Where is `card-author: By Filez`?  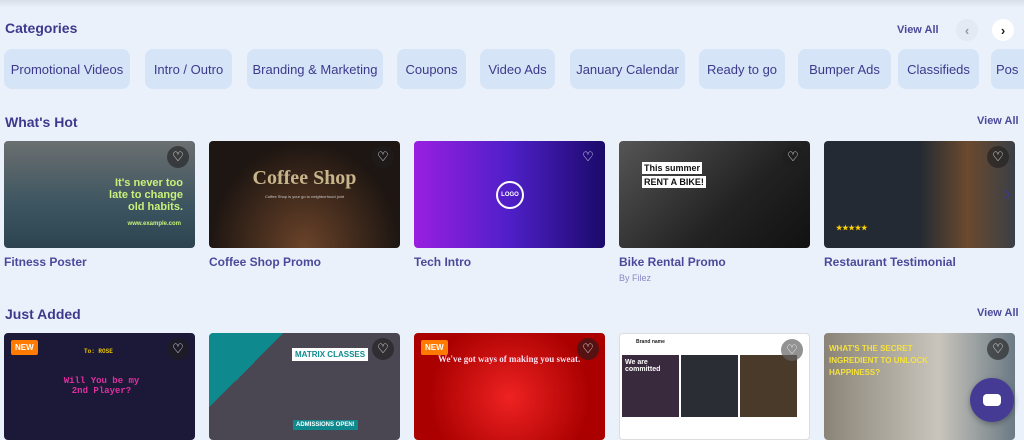
card-author: By Filez is located at coordinates (635, 278).